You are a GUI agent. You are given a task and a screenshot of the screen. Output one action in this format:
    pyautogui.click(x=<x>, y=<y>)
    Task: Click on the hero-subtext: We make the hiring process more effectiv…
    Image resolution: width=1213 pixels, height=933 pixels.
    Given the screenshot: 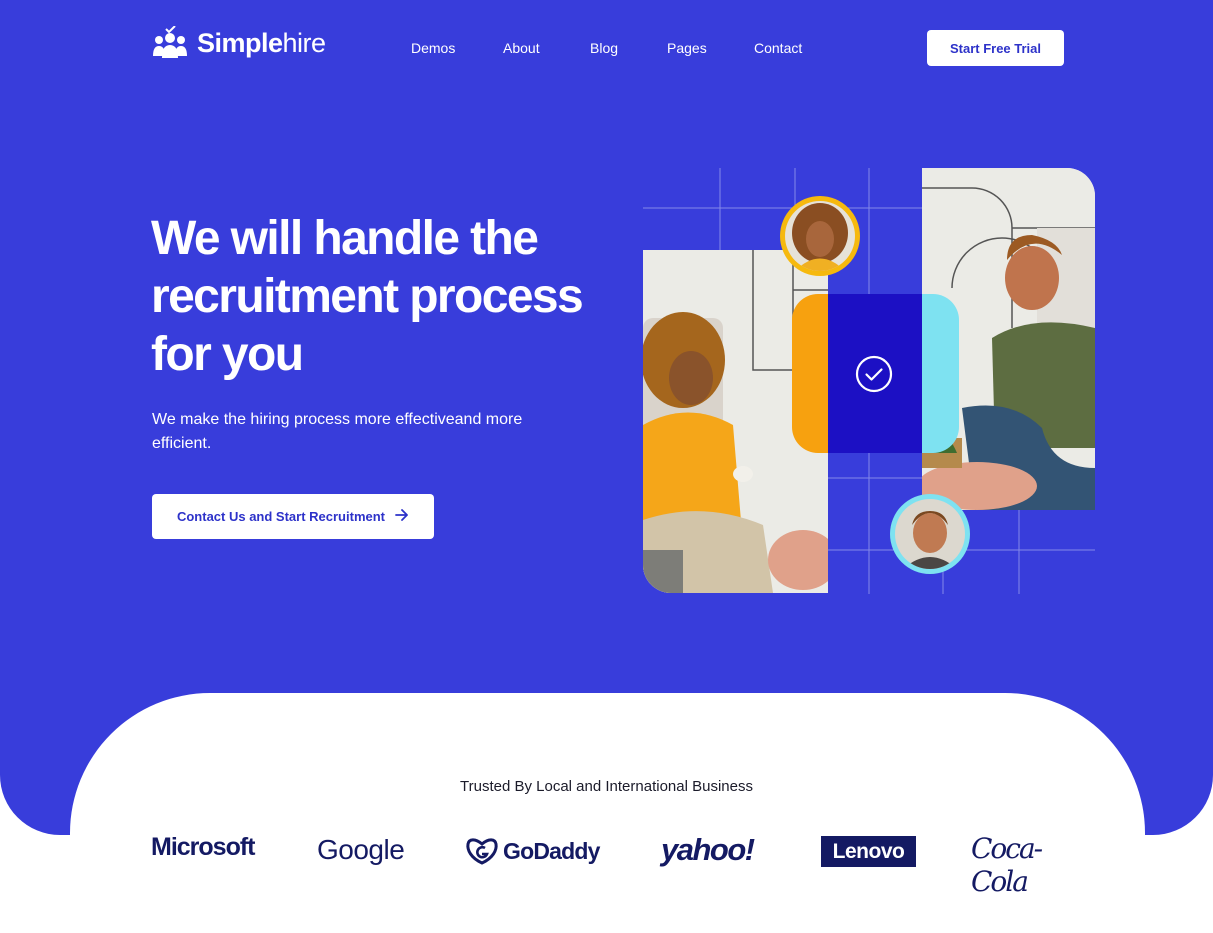 What is the action you would take?
    pyautogui.click(x=337, y=431)
    